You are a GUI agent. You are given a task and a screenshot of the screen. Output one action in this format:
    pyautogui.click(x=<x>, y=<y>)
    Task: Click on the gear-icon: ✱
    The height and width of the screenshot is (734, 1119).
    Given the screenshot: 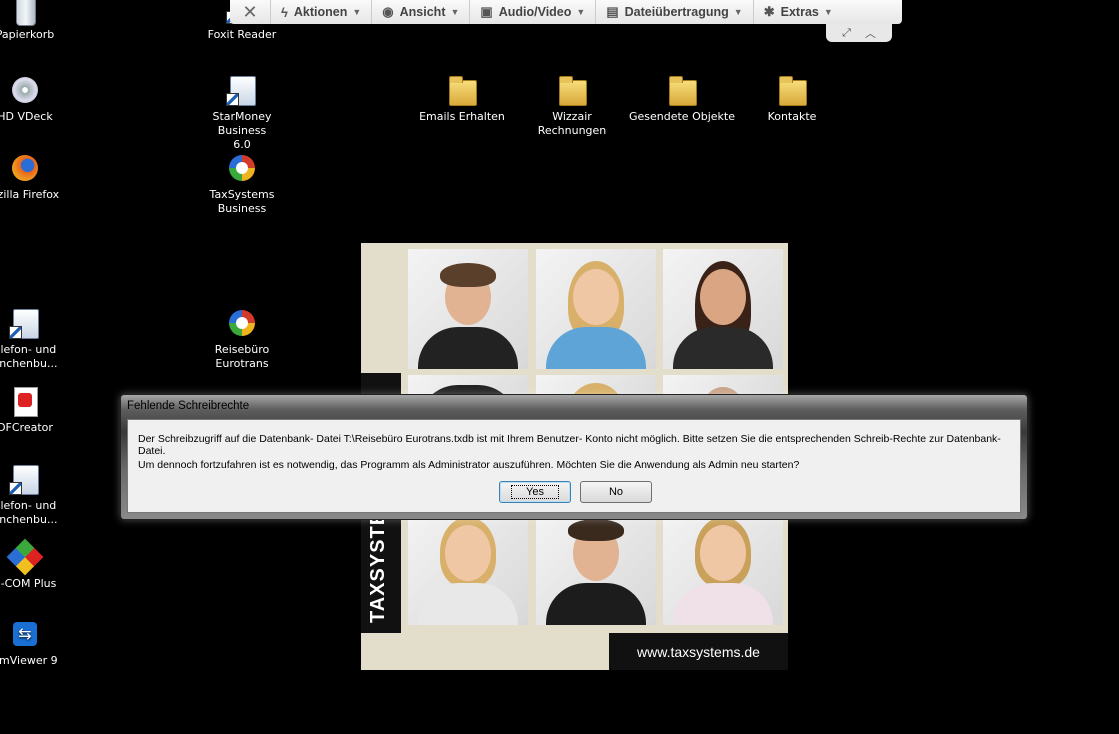 What is the action you would take?
    pyautogui.click(x=769, y=11)
    